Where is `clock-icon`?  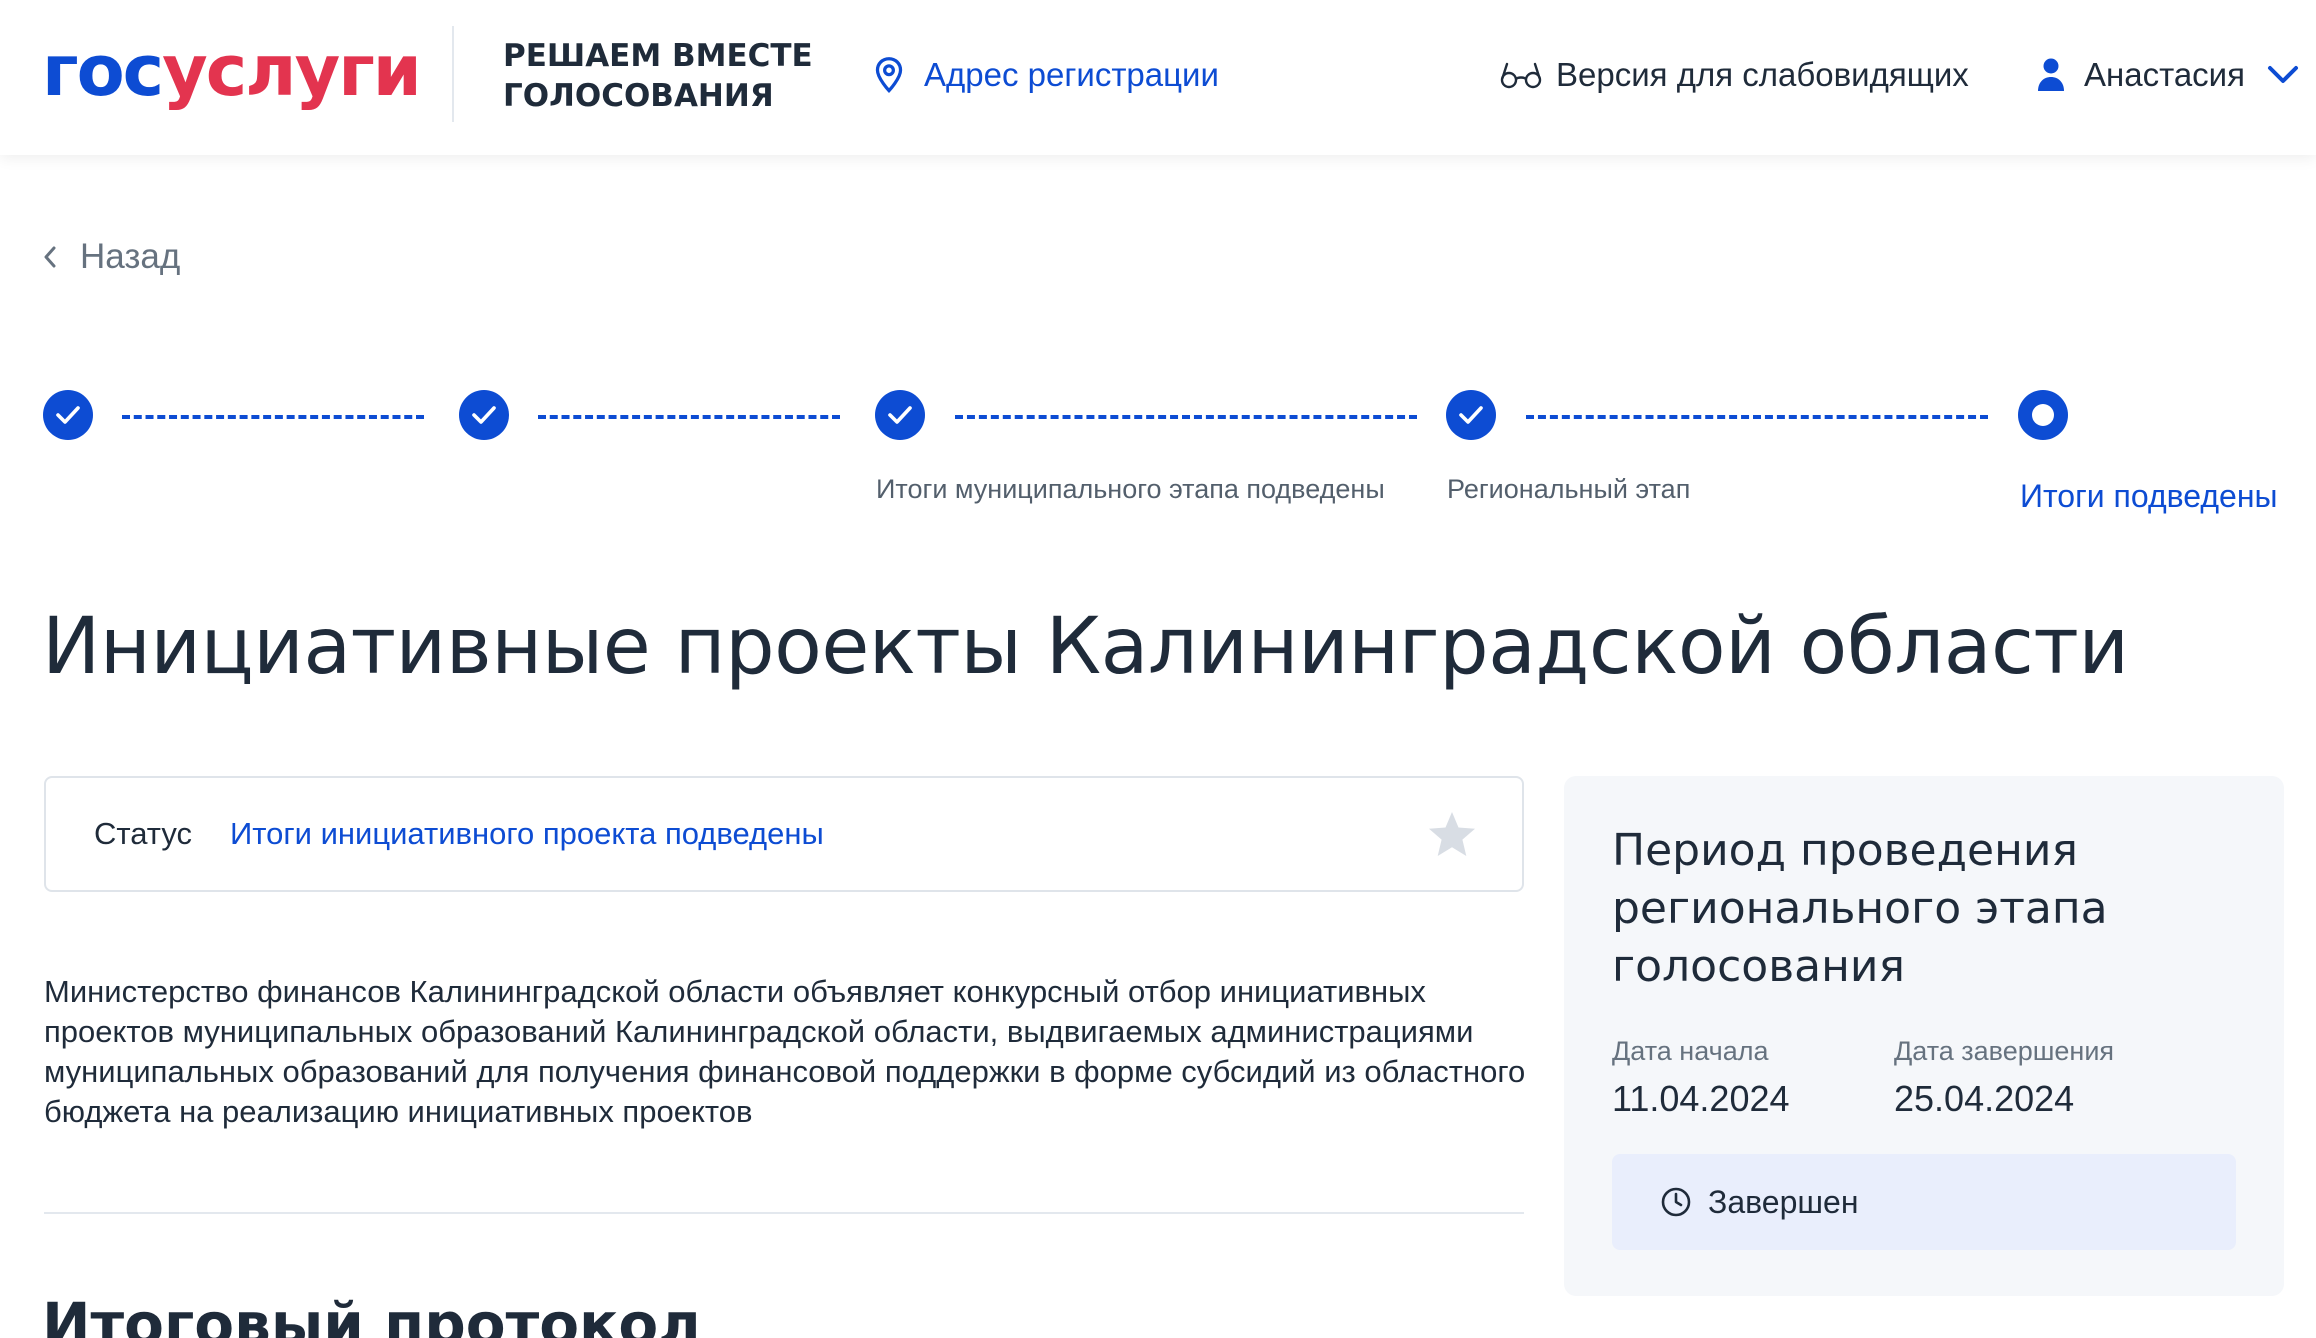
clock-icon is located at coordinates (1676, 1202).